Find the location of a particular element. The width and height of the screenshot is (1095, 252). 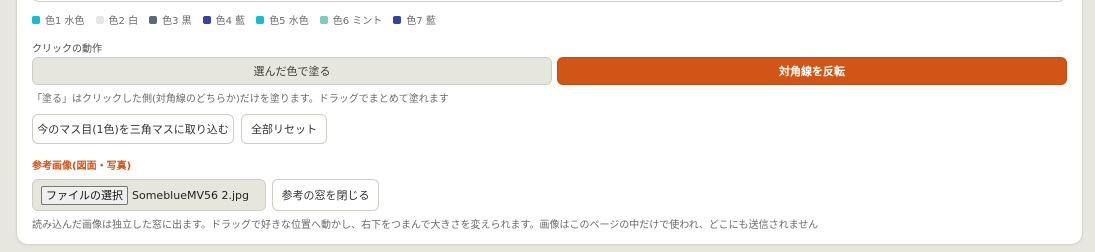

selected-file-name: SomeblueMV56 2.jpg is located at coordinates (190, 195).